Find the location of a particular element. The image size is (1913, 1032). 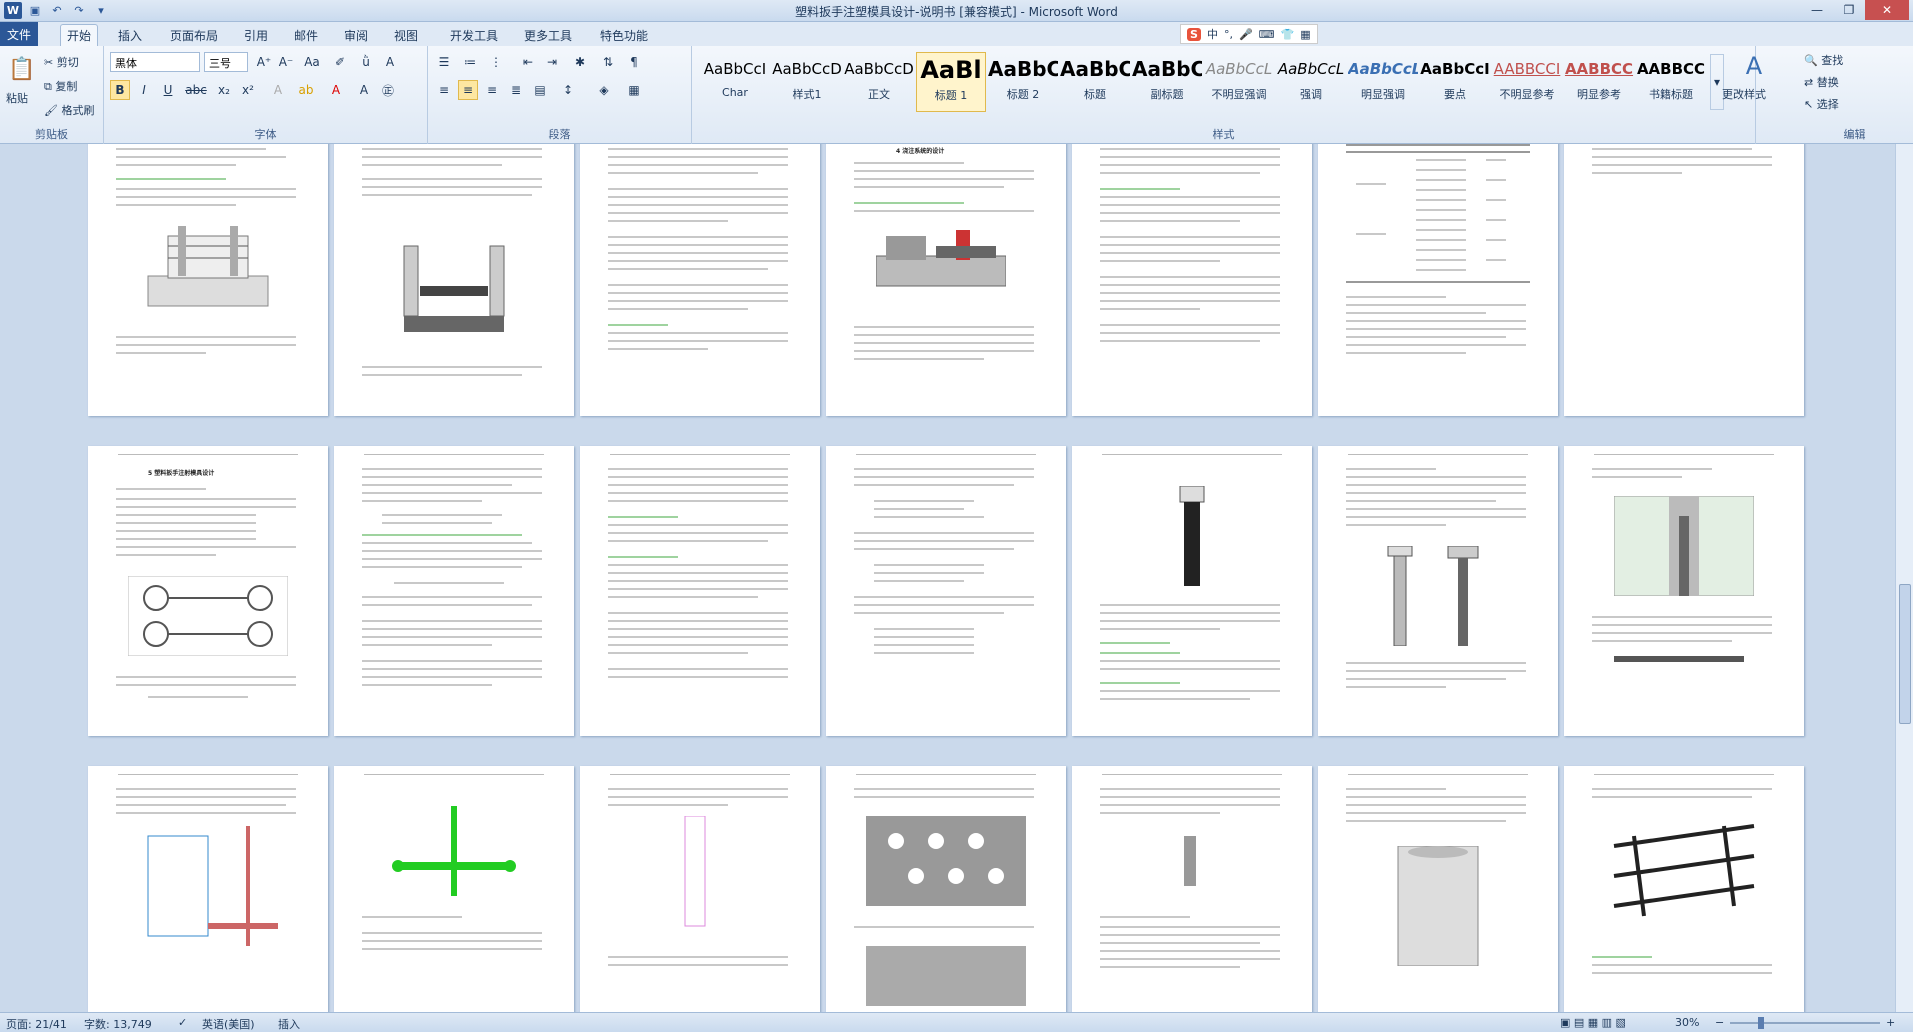

tab-developer: 开发工具 is located at coordinates (474, 35).